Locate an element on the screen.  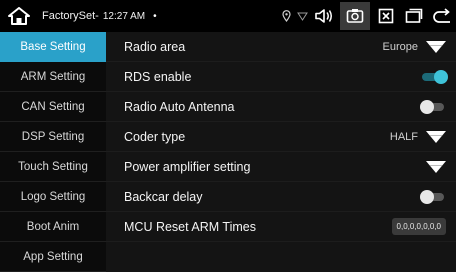
sidebar-item-app-setting: App Setting is located at coordinates (53, 257).